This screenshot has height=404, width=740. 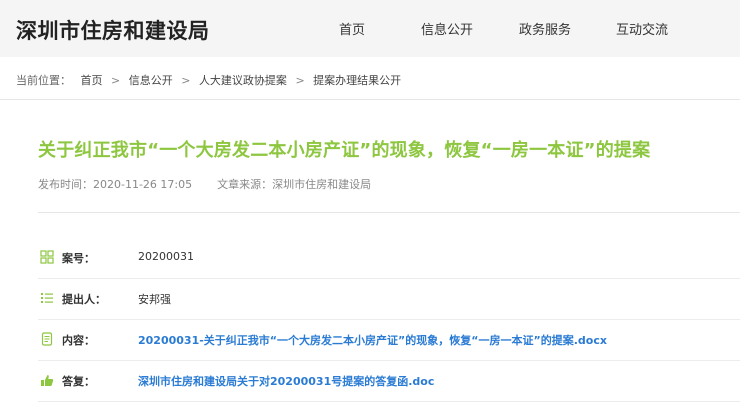 I want to click on reply-label: 答复：, so click(x=78, y=381).